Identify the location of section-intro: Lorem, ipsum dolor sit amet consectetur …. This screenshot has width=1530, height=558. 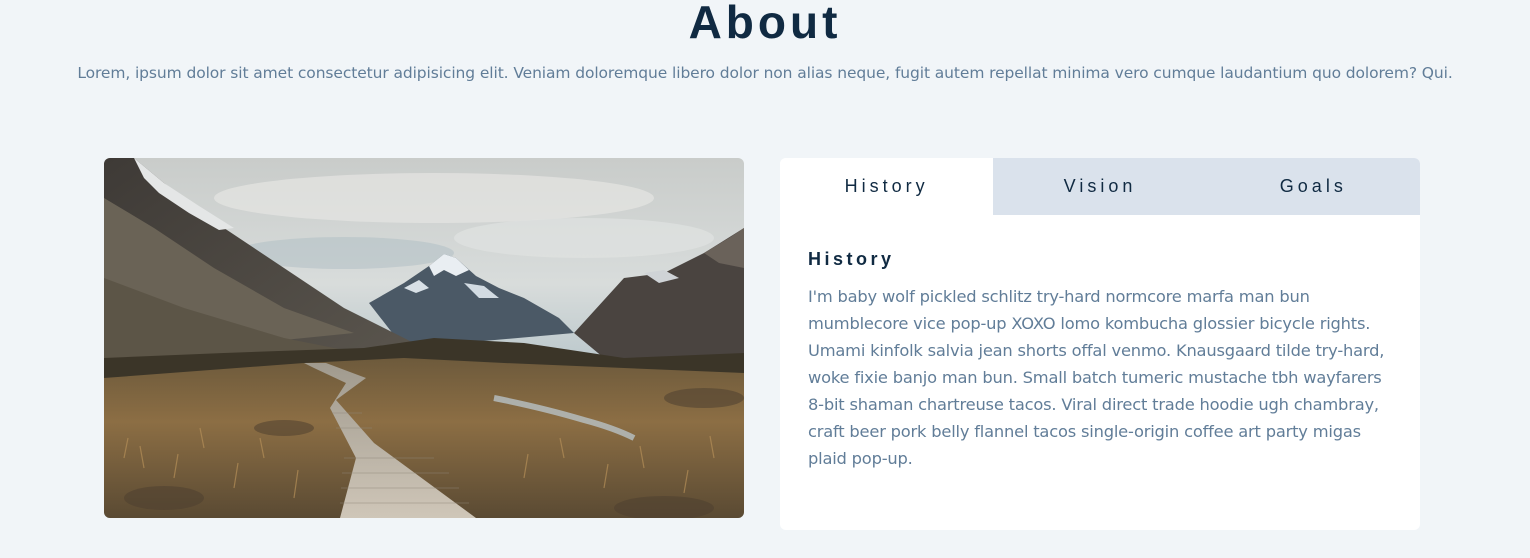
(765, 73).